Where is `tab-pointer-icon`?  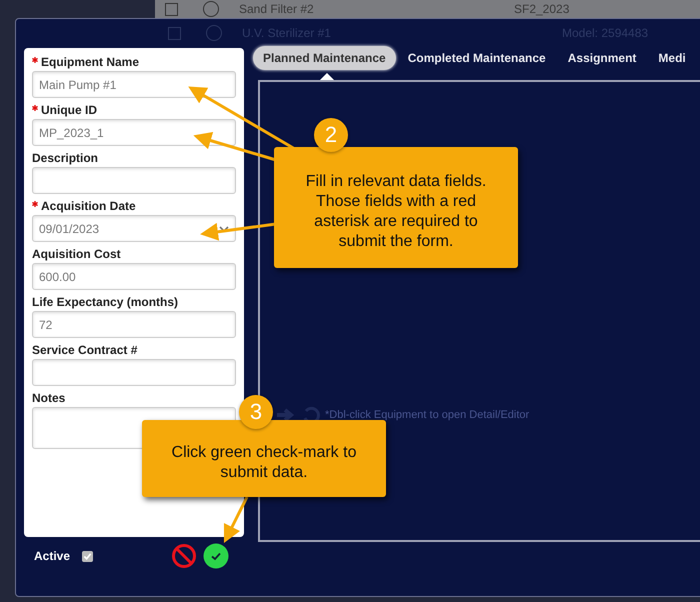
tab-pointer-icon is located at coordinates (327, 76).